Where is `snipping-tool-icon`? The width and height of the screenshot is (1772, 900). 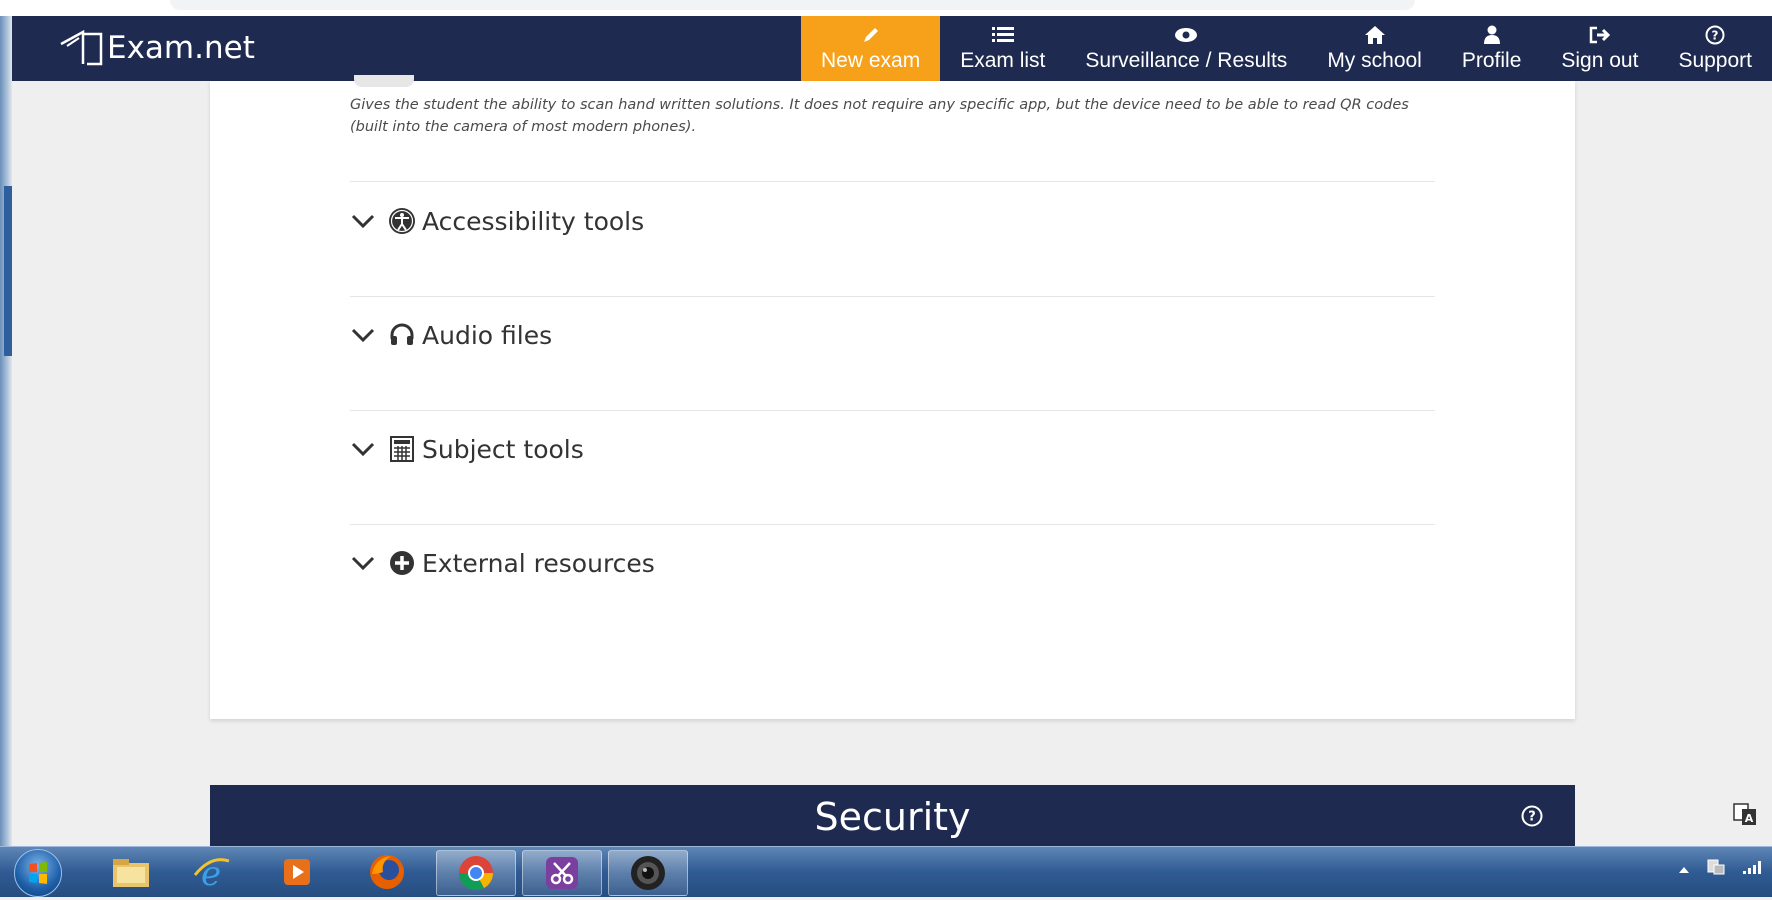
snipping-tool-icon is located at coordinates (562, 873).